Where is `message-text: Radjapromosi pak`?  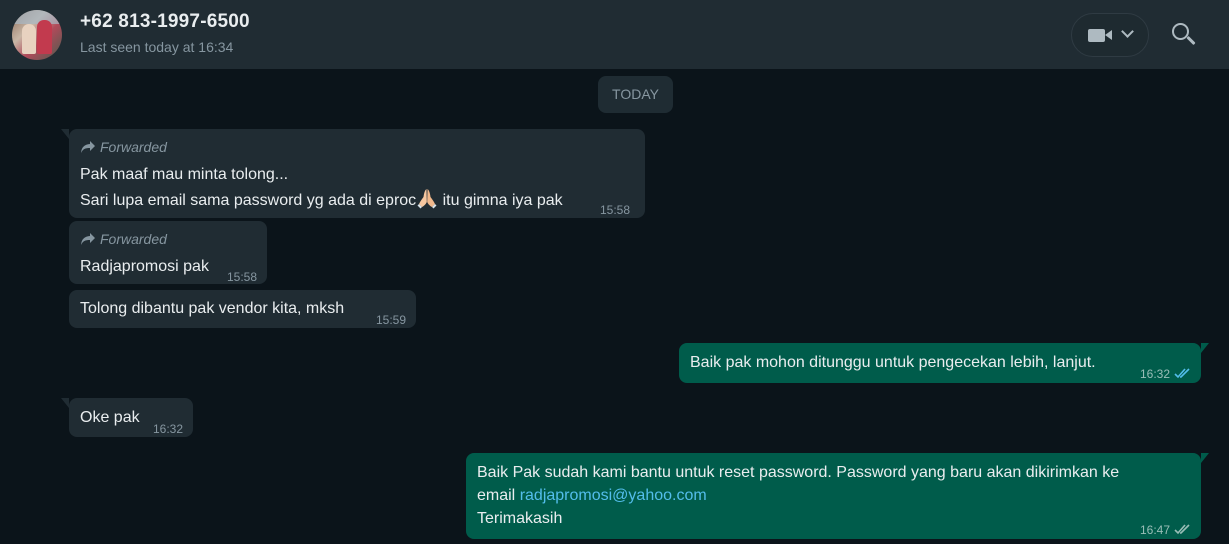 message-text: Radjapromosi pak is located at coordinates (144, 266).